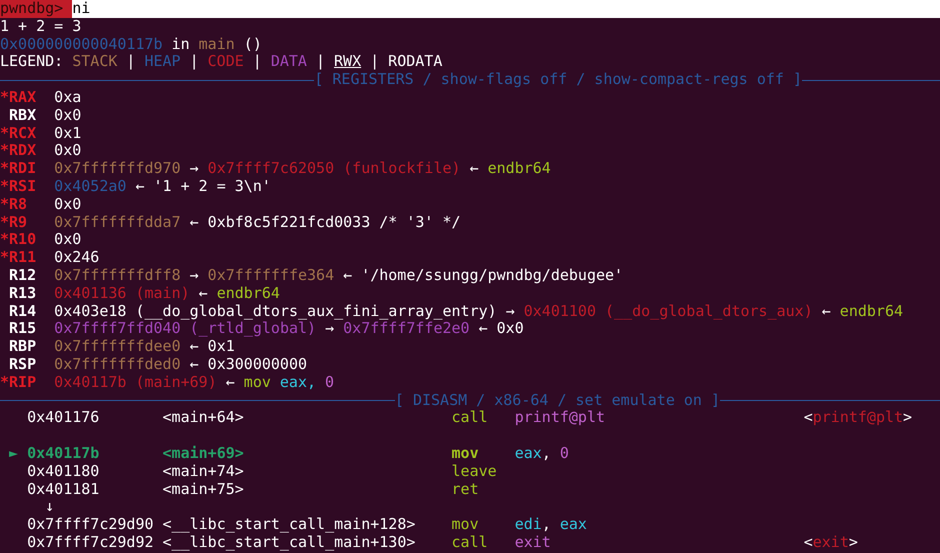  What do you see at coordinates (271, 275) in the screenshot?
I see `register-value: 0x7fffffffe364` at bounding box center [271, 275].